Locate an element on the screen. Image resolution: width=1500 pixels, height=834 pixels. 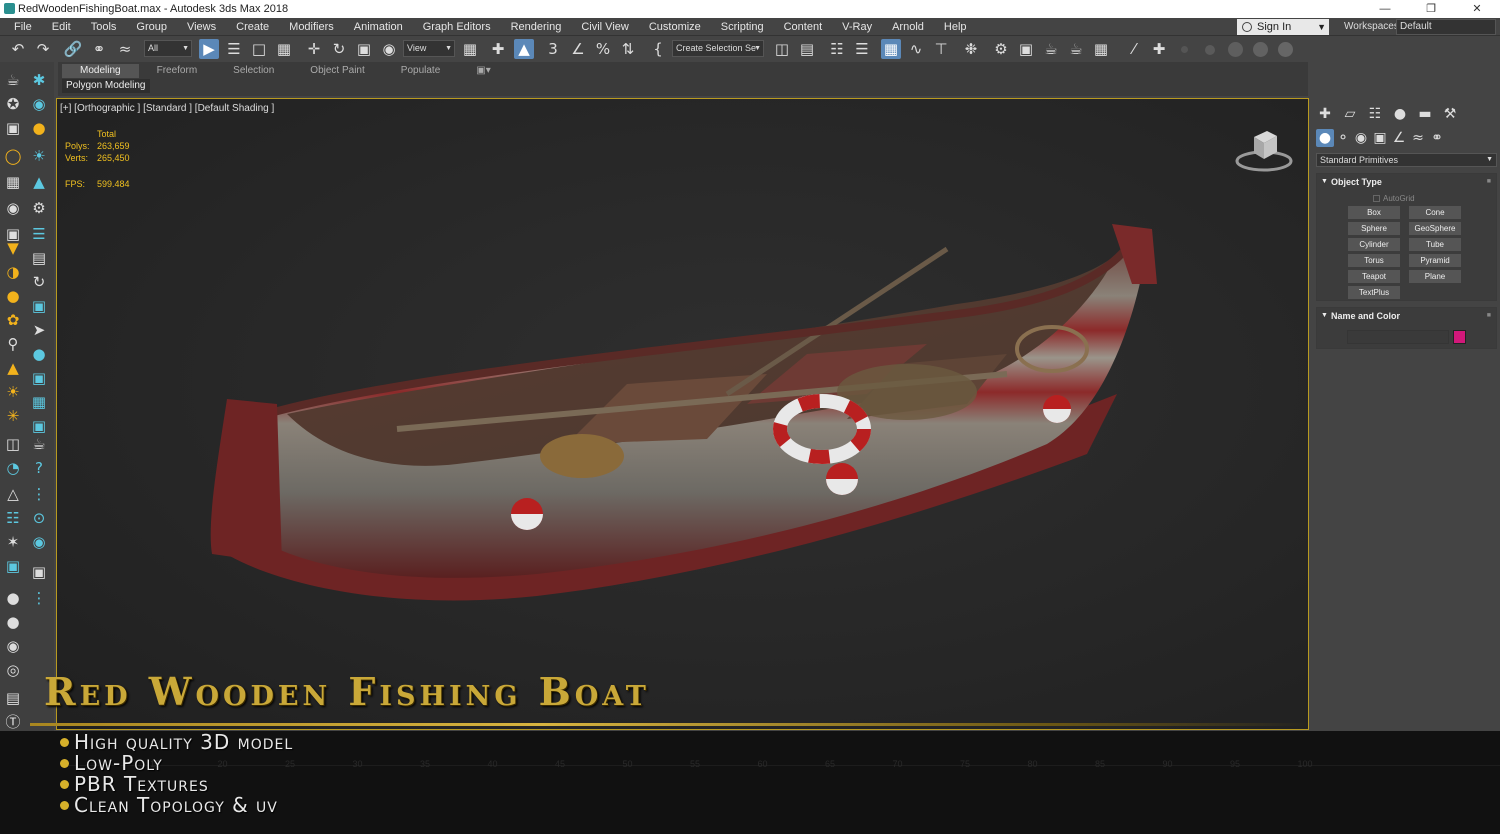
menu-arnold: Arnold is located at coordinates (908, 27).